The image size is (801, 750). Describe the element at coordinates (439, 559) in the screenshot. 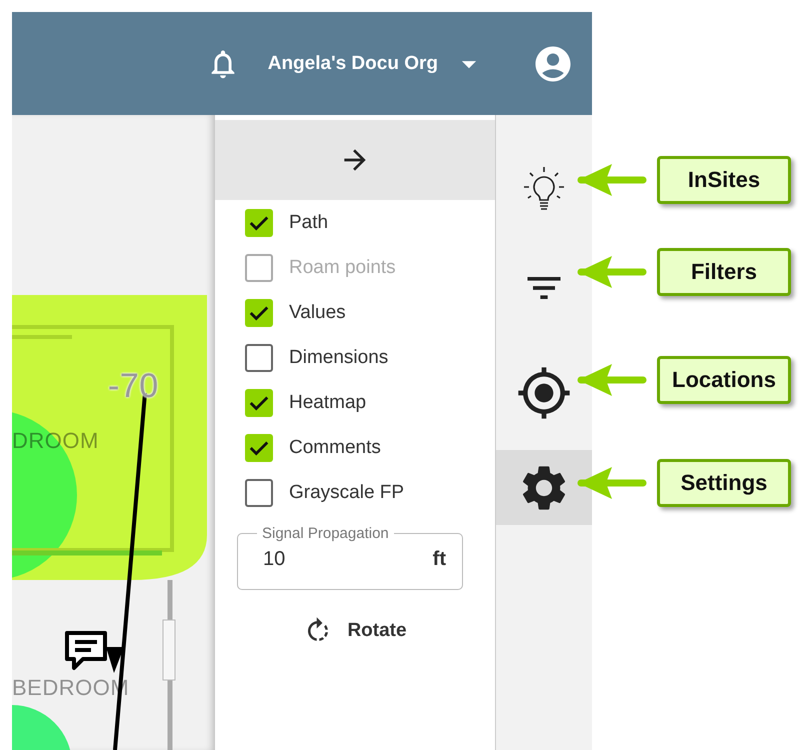

I see `unit-label: ft` at that location.